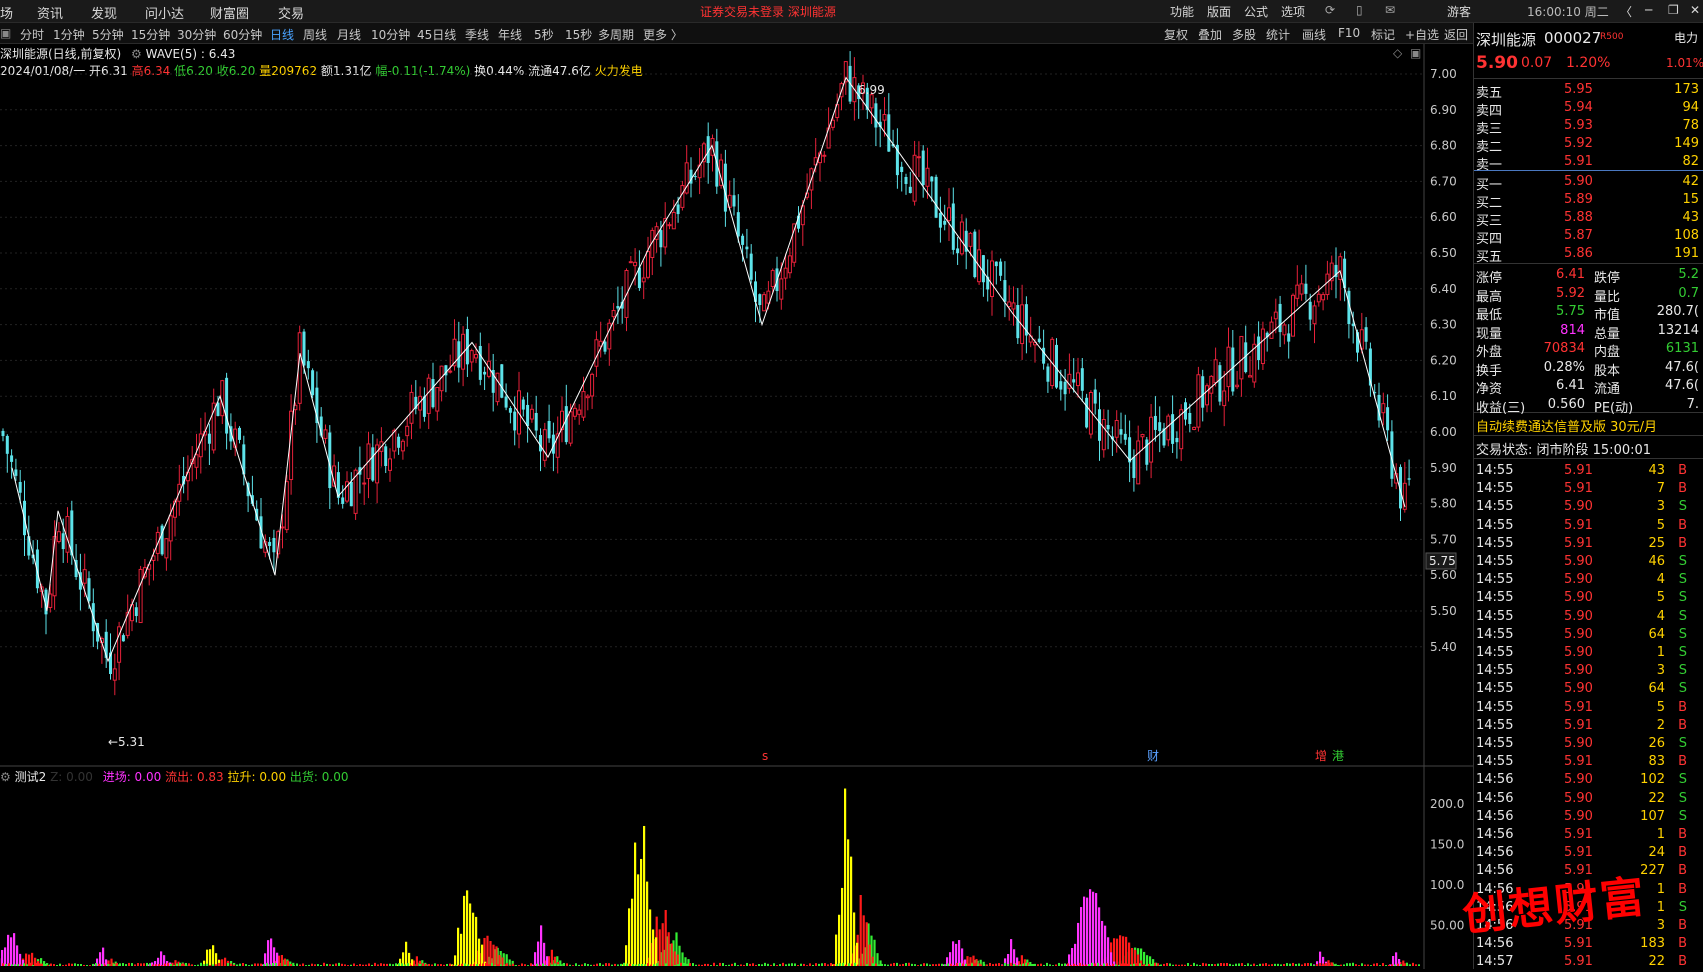  What do you see at coordinates (108, 34) in the screenshot?
I see `period-tab: 5分钟` at bounding box center [108, 34].